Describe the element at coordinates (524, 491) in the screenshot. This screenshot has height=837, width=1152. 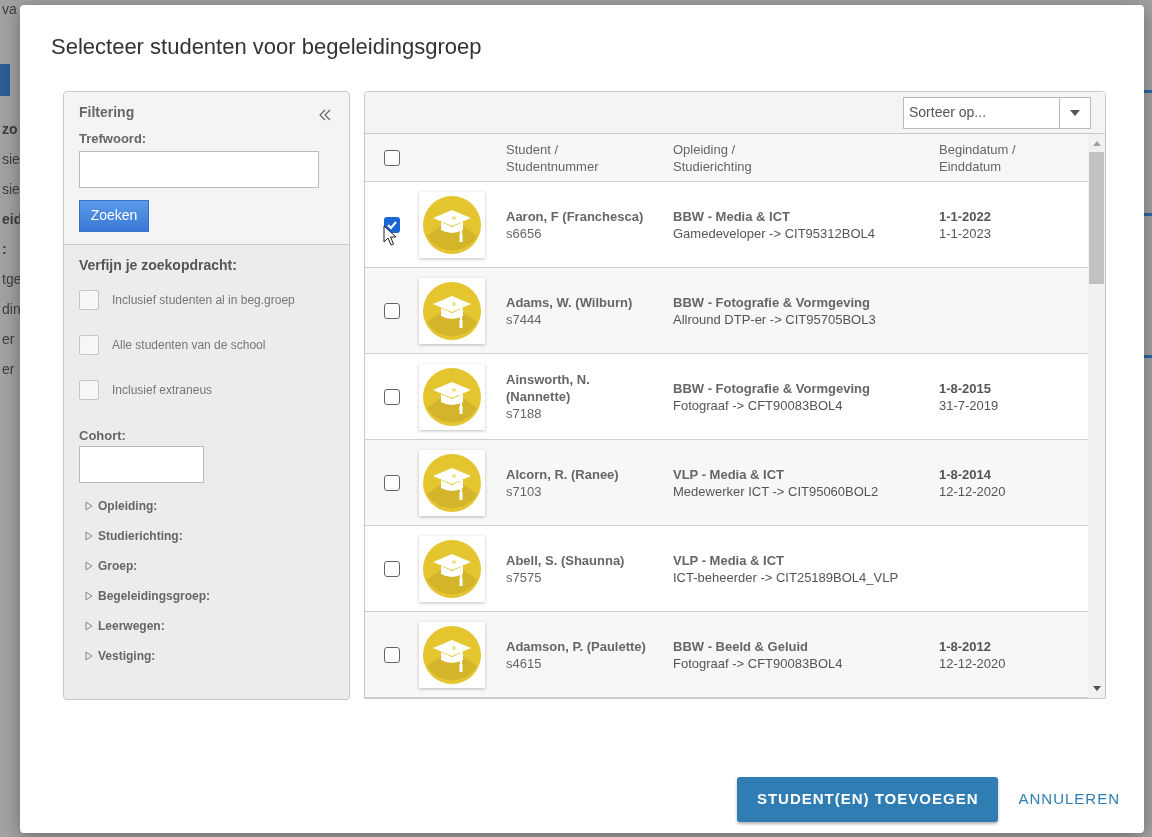
I see `student-number: s7103` at that location.